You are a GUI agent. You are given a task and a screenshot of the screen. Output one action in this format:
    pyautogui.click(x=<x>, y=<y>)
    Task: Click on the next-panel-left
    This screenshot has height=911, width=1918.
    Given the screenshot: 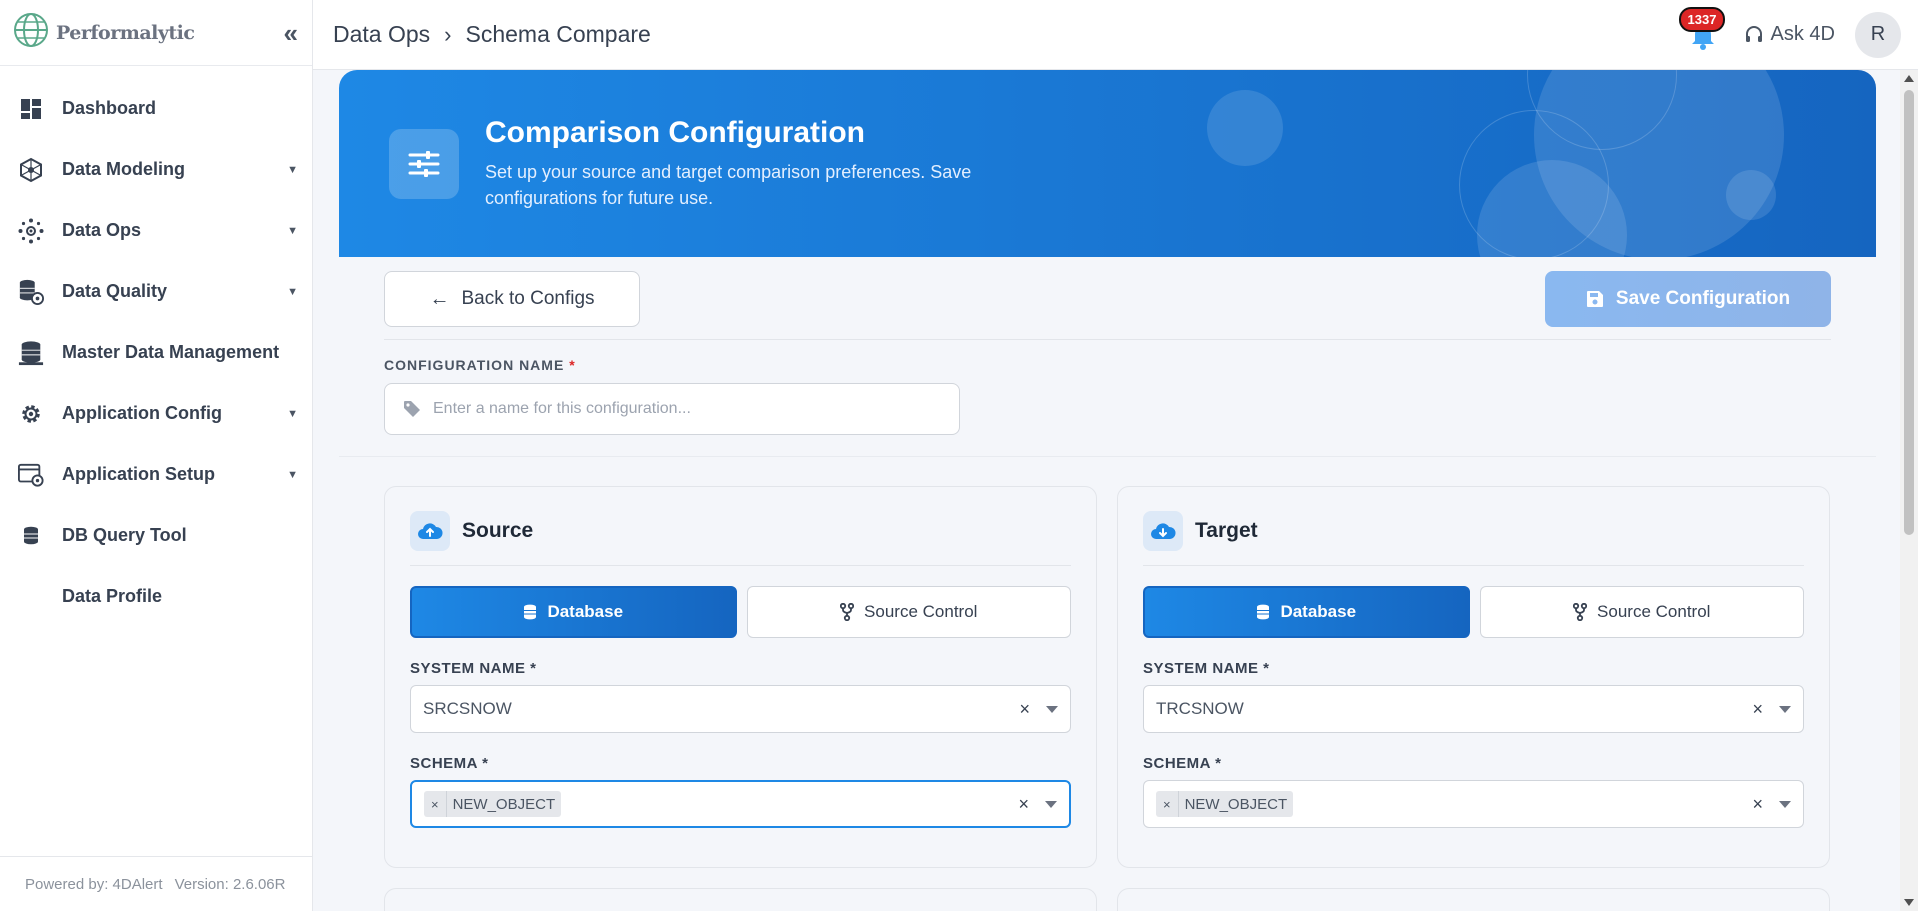 What is the action you would take?
    pyautogui.click(x=740, y=899)
    